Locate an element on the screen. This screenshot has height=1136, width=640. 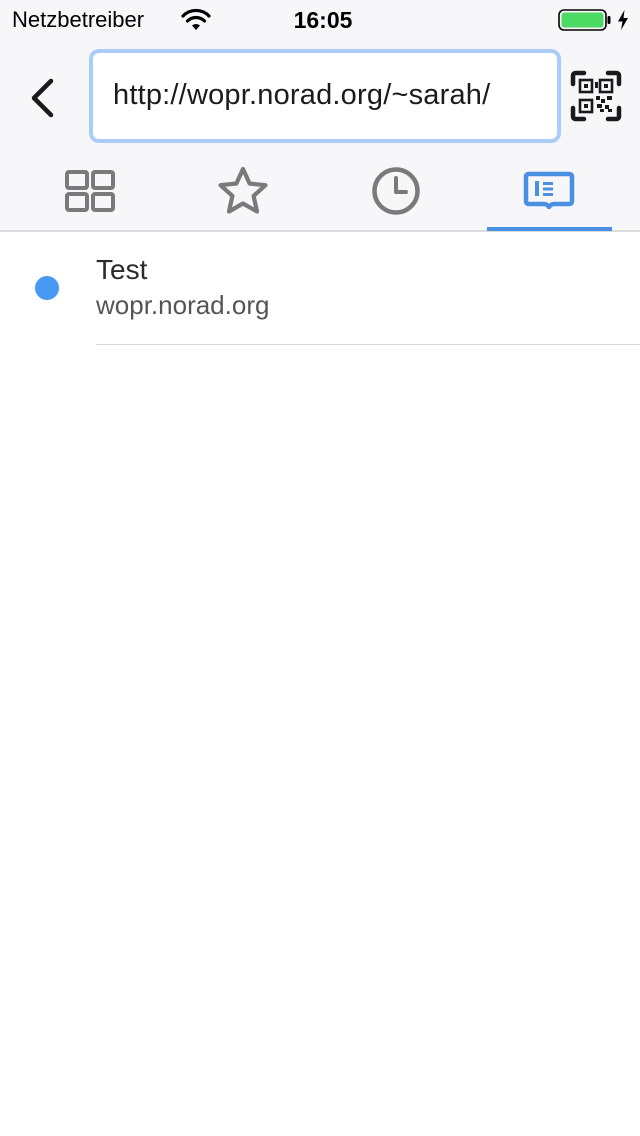
qr-code-scan-icon is located at coordinates (596, 96).